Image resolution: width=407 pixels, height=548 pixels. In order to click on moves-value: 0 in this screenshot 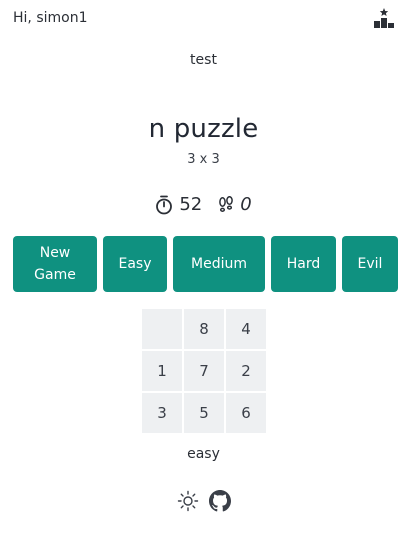, I will do `click(246, 204)`.